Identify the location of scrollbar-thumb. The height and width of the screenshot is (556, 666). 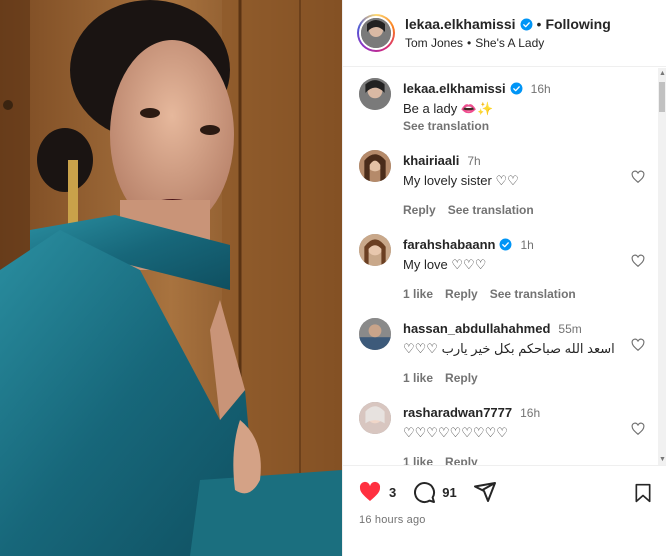
(662, 97).